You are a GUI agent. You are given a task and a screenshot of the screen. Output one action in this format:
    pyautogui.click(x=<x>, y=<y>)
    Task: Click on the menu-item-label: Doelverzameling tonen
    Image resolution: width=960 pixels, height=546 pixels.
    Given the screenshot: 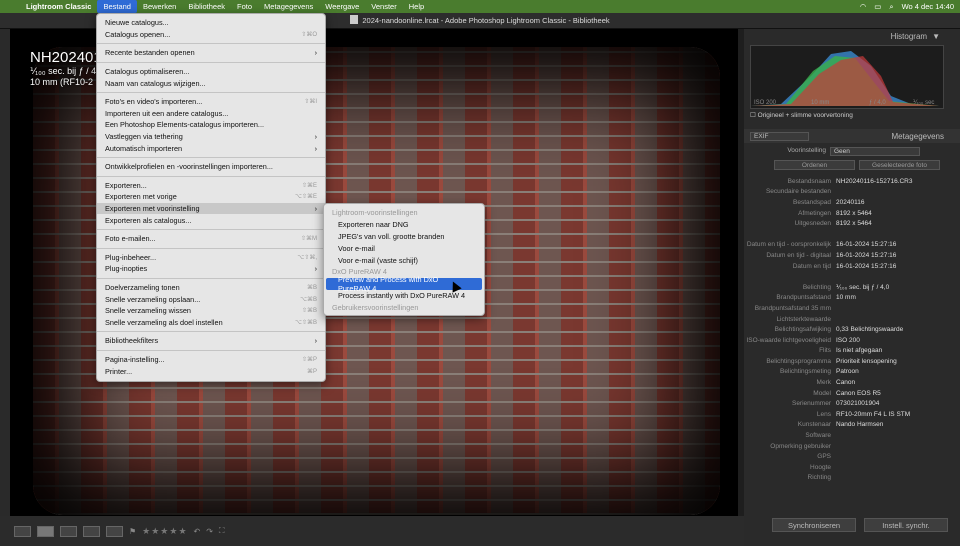 What is the action you would take?
    pyautogui.click(x=142, y=287)
    